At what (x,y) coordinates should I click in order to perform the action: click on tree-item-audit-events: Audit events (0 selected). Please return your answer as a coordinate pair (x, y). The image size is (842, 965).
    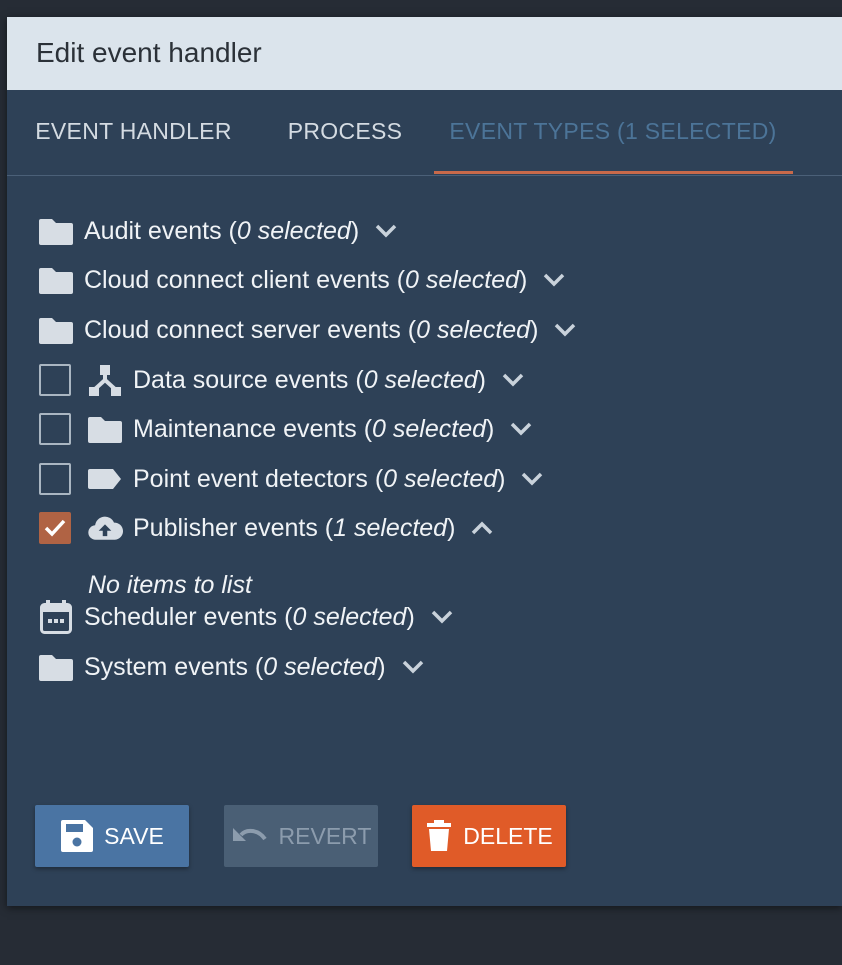
    Looking at the image, I should click on (218, 231).